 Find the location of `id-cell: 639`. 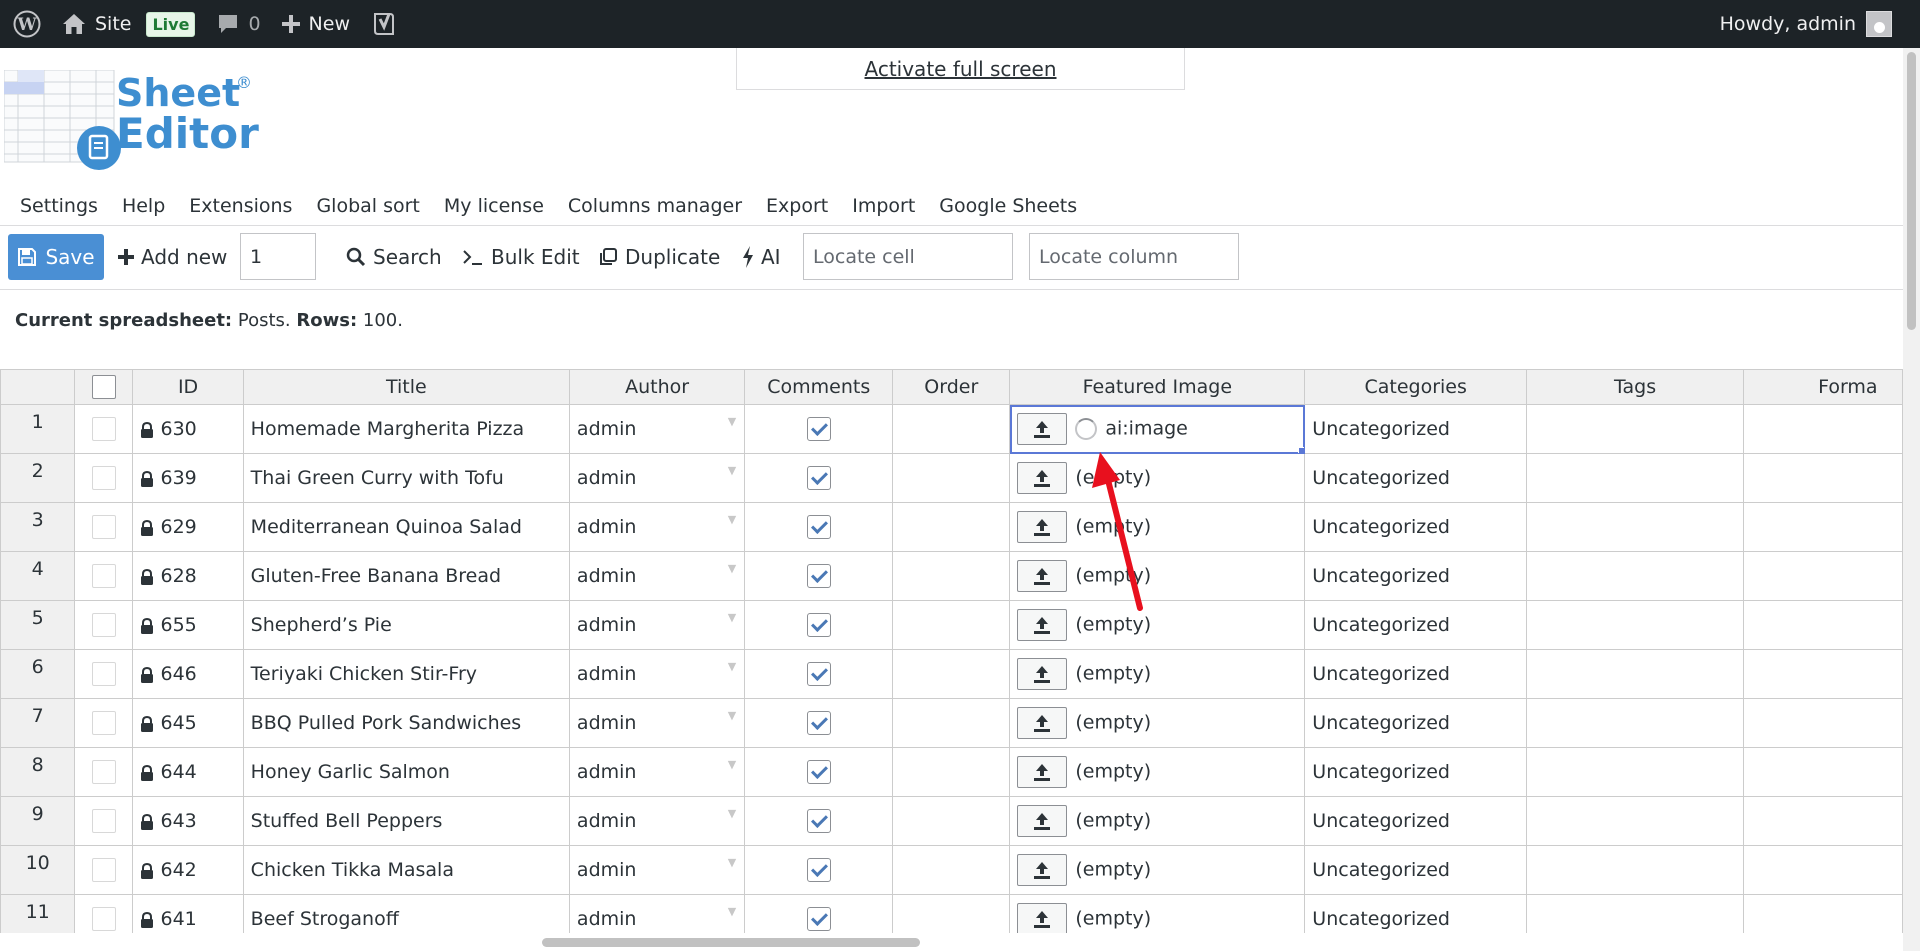

id-cell: 639 is located at coordinates (188, 478).